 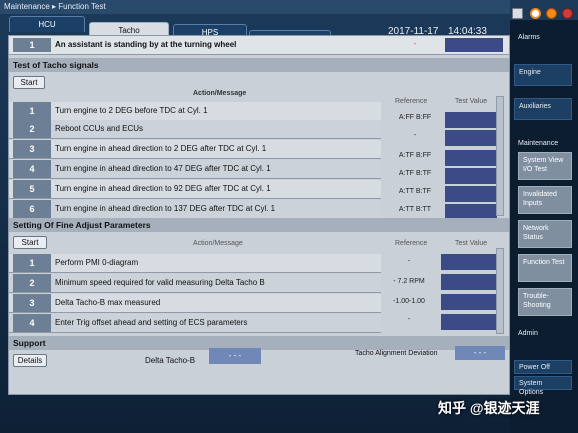 What do you see at coordinates (108, 302) in the screenshot?
I see `row-message: Delta Tacho-B max measured` at bounding box center [108, 302].